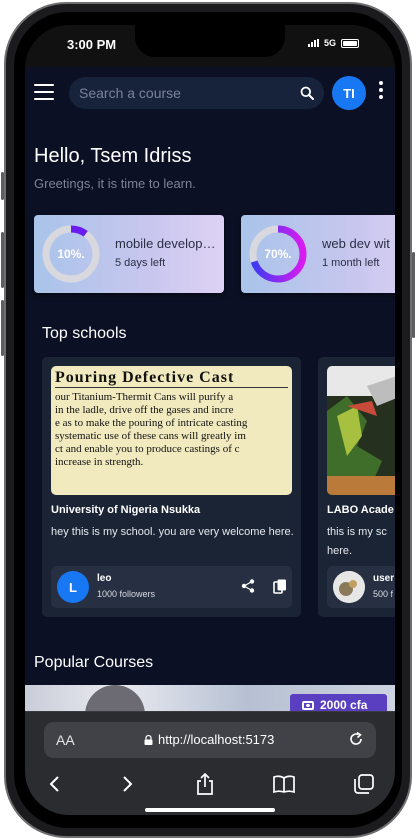 This screenshot has height=840, width=416. What do you see at coordinates (115, 183) in the screenshot?
I see `greeting-subtitle: Greetings, it is time to learn.` at bounding box center [115, 183].